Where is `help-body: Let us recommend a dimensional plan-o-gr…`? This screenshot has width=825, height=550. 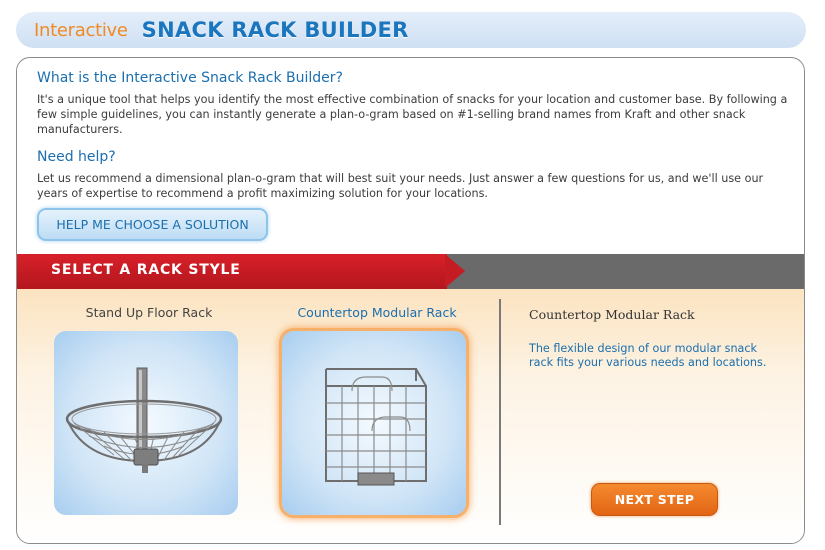
help-body: Let us recommend a dimensional plan-o-gr… is located at coordinates (400, 186).